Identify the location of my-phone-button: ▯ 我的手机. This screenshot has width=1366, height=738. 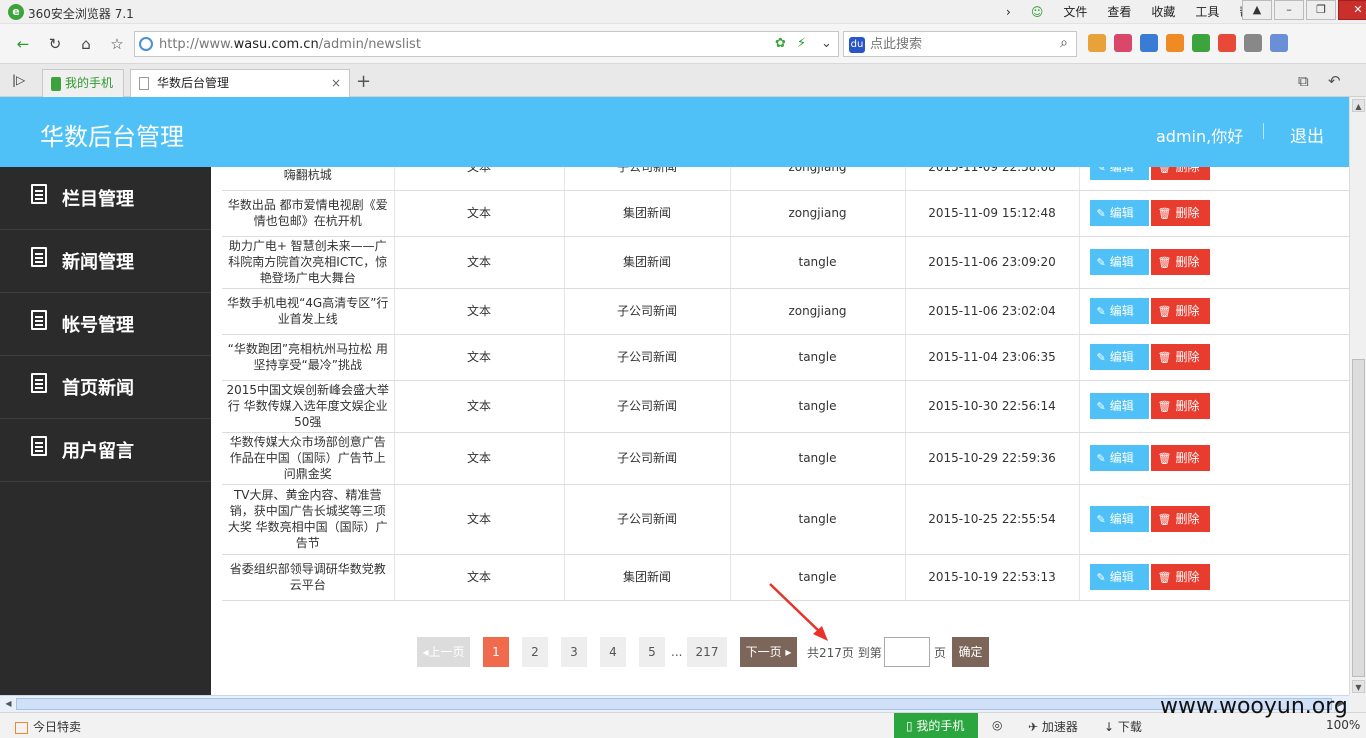
(936, 725).